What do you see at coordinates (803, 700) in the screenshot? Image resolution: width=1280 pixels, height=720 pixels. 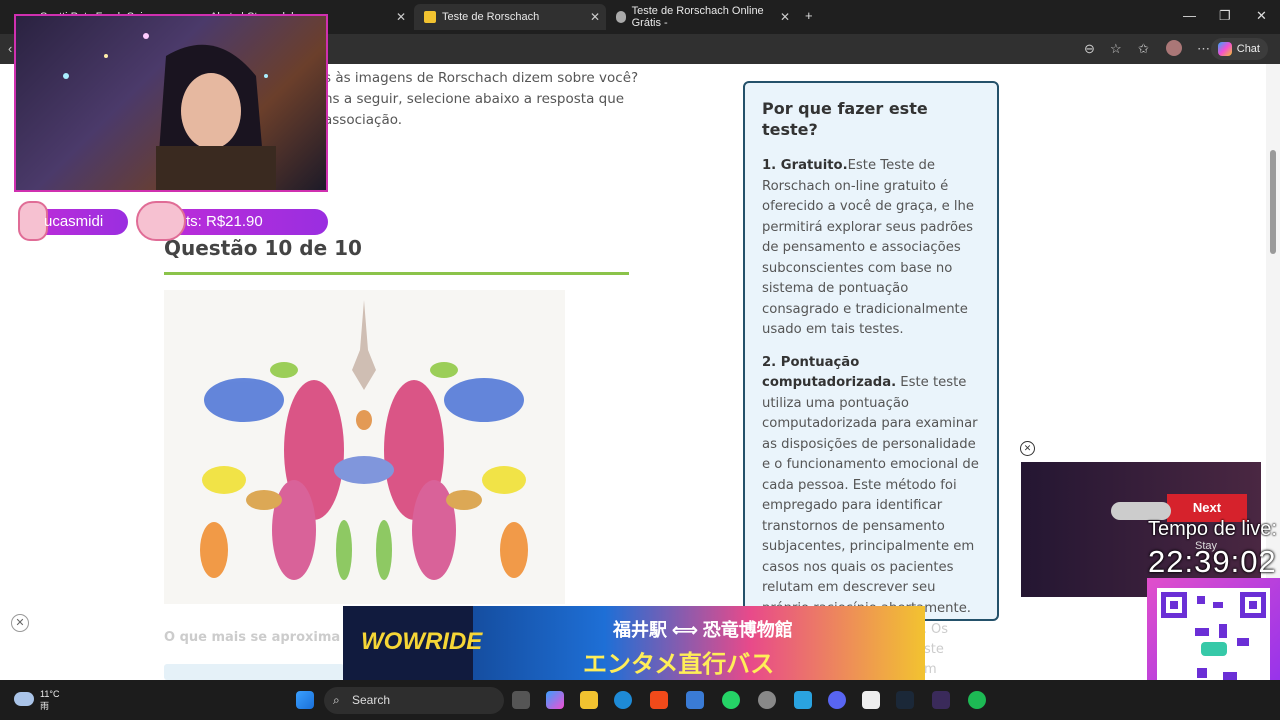 I see `telegram-icon` at bounding box center [803, 700].